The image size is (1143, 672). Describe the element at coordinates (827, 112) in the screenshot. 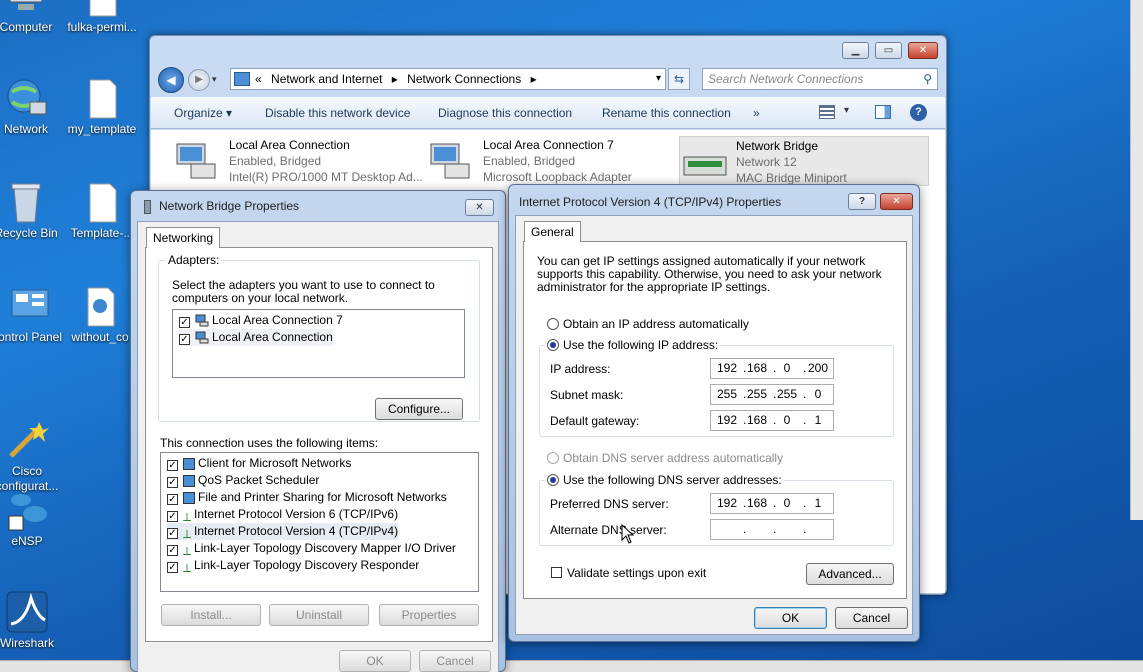

I see `view-options-icon` at that location.